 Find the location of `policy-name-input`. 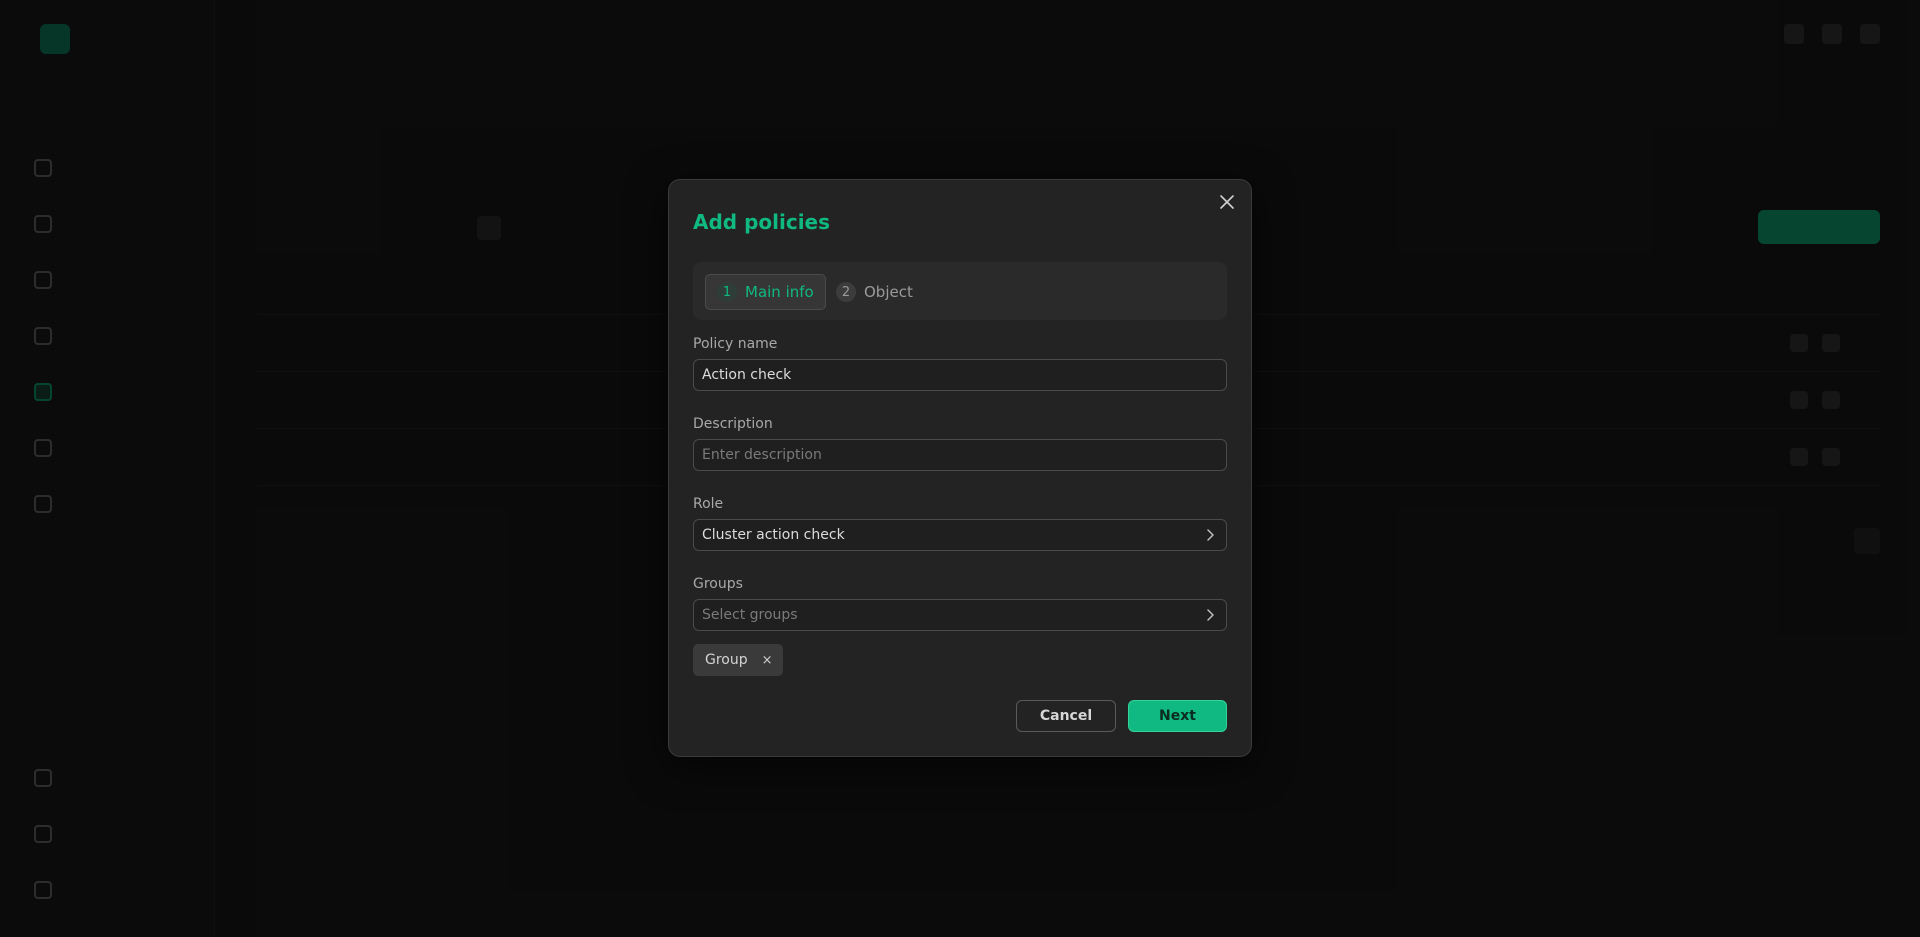

policy-name-input is located at coordinates (960, 375).